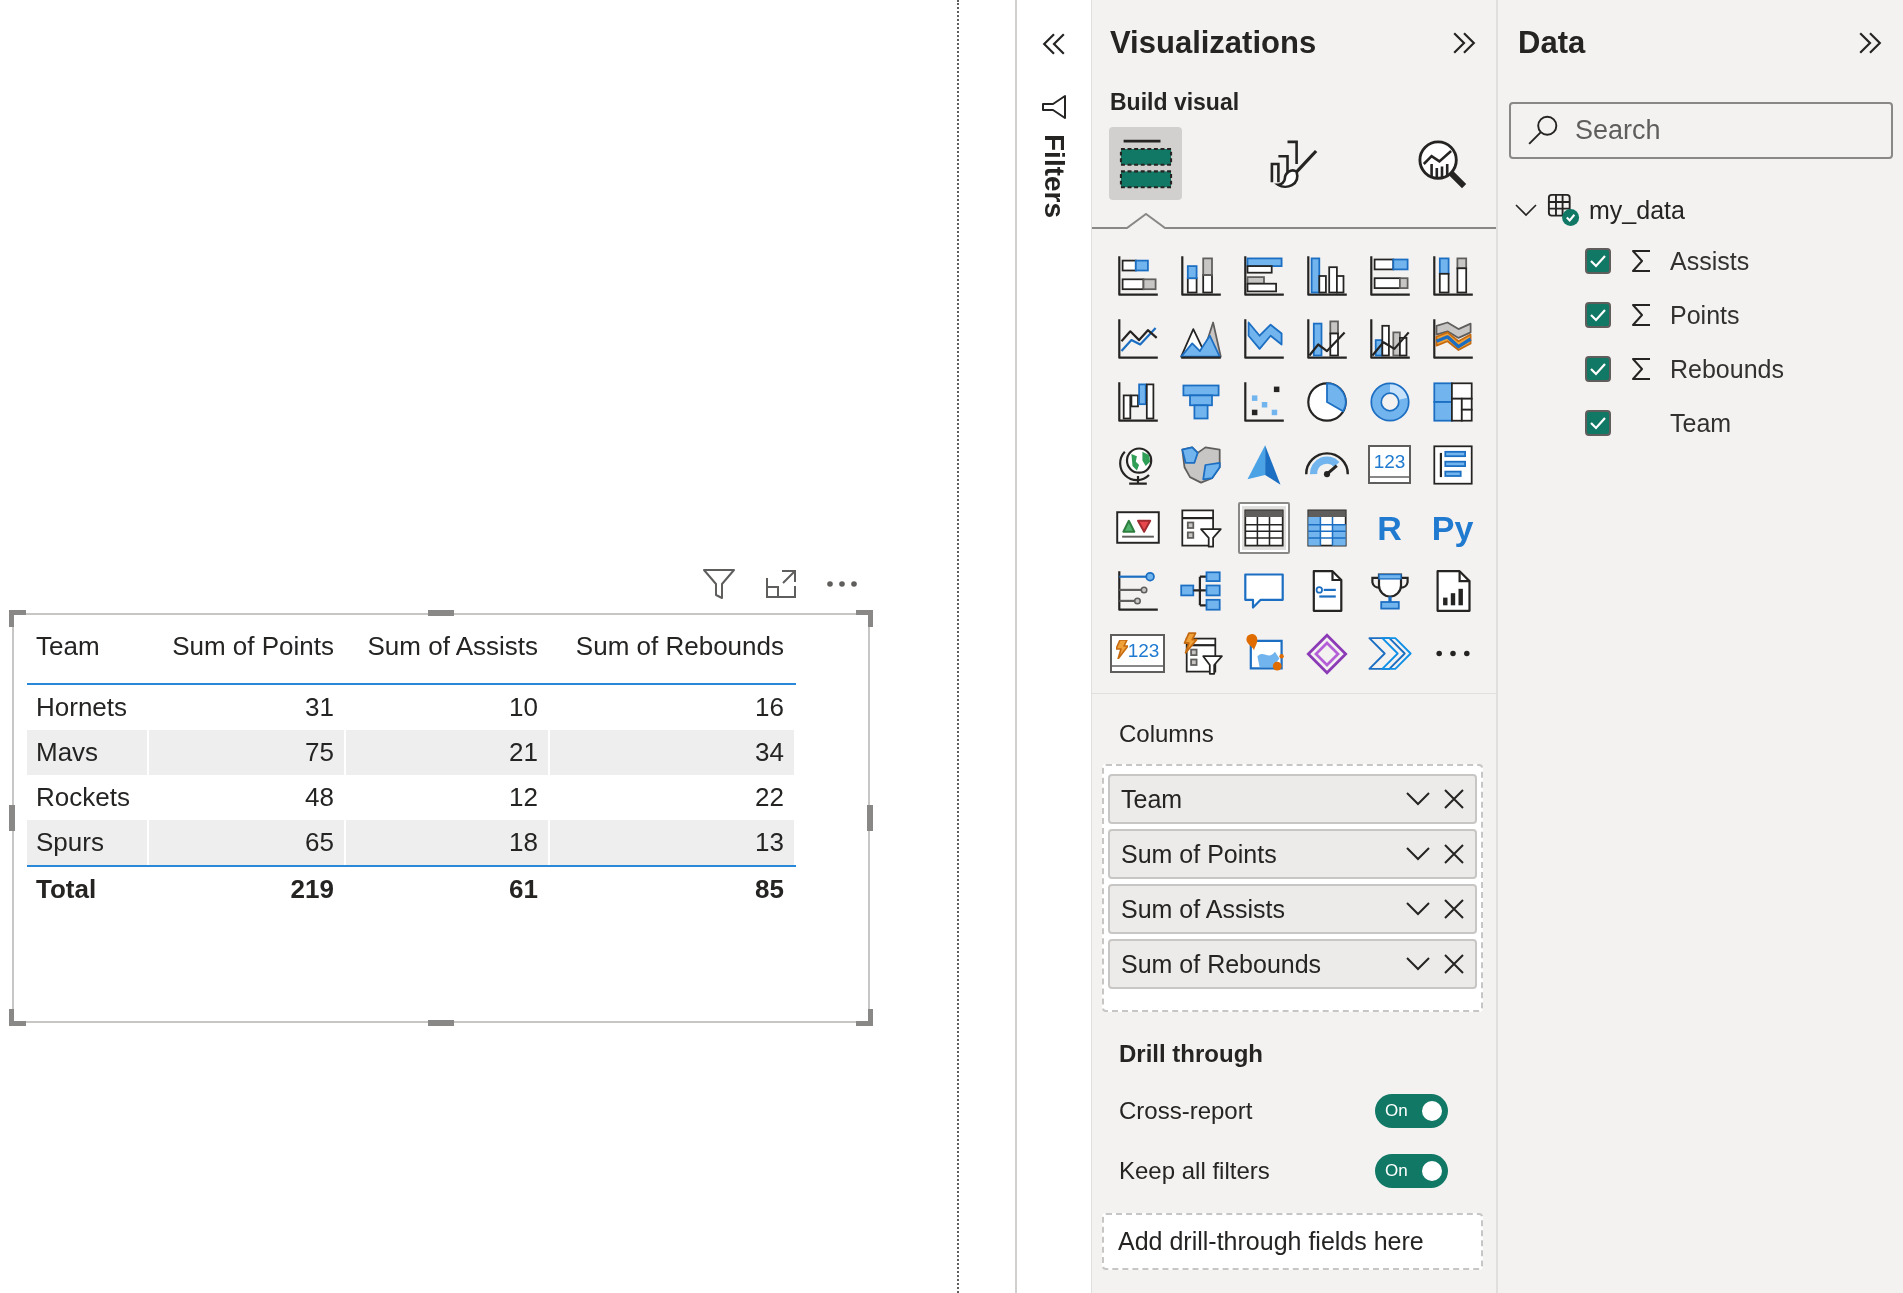 This screenshot has height=1293, width=1903. Describe the element at coordinates (1389, 527) in the screenshot. I see `script-visual-button: R` at that location.